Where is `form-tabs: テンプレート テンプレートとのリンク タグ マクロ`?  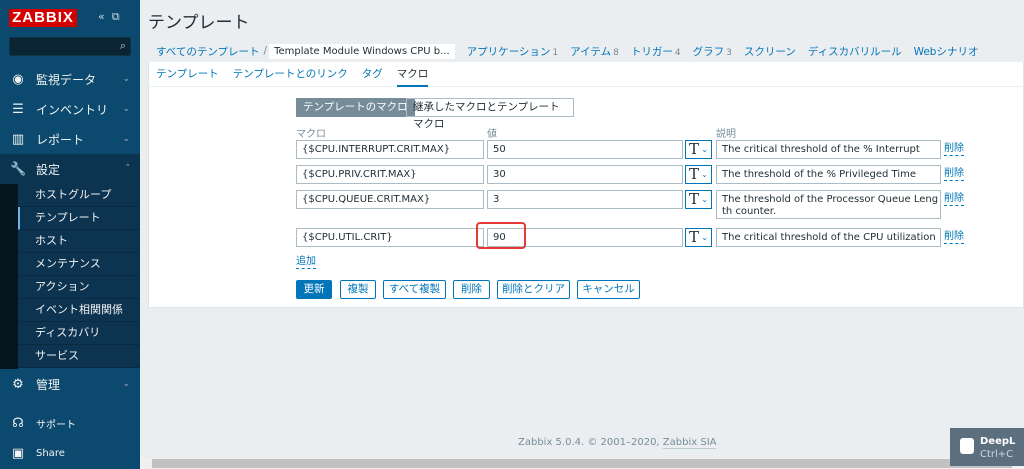 form-tabs: テンプレート テンプレートとのリンク タグ マクロ is located at coordinates (586, 74).